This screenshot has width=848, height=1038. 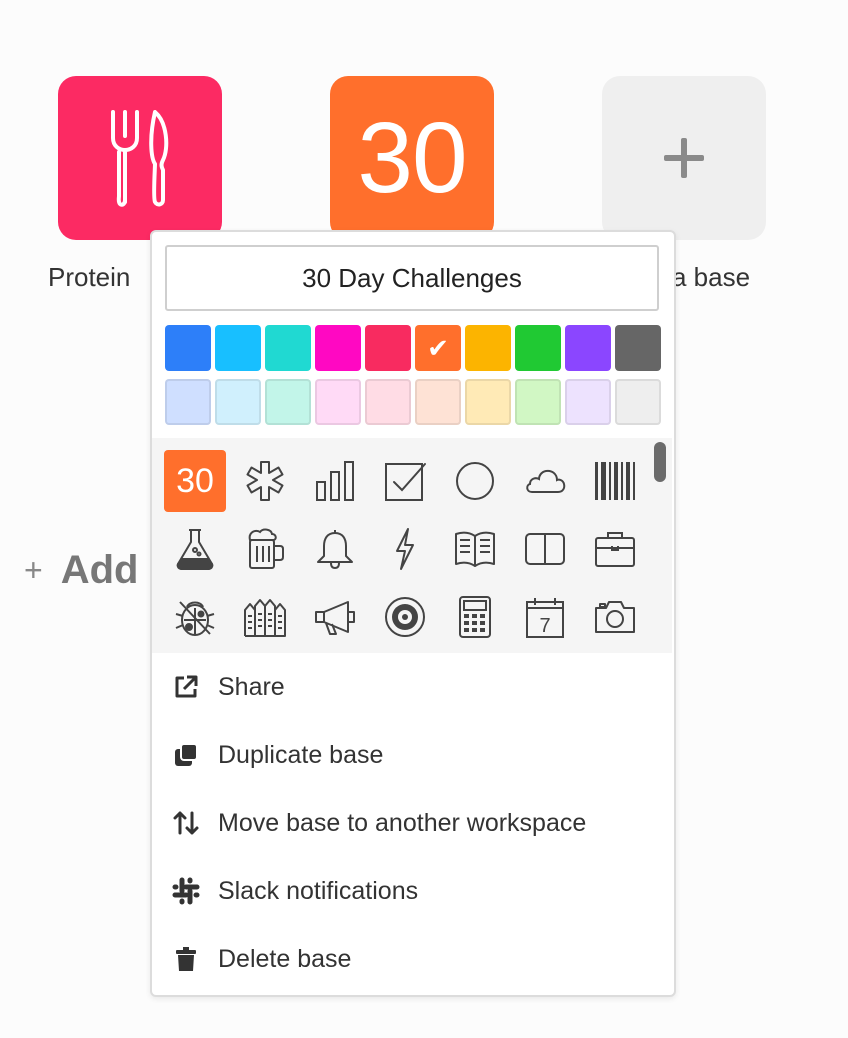 I want to click on target-icon, so click(x=405, y=617).